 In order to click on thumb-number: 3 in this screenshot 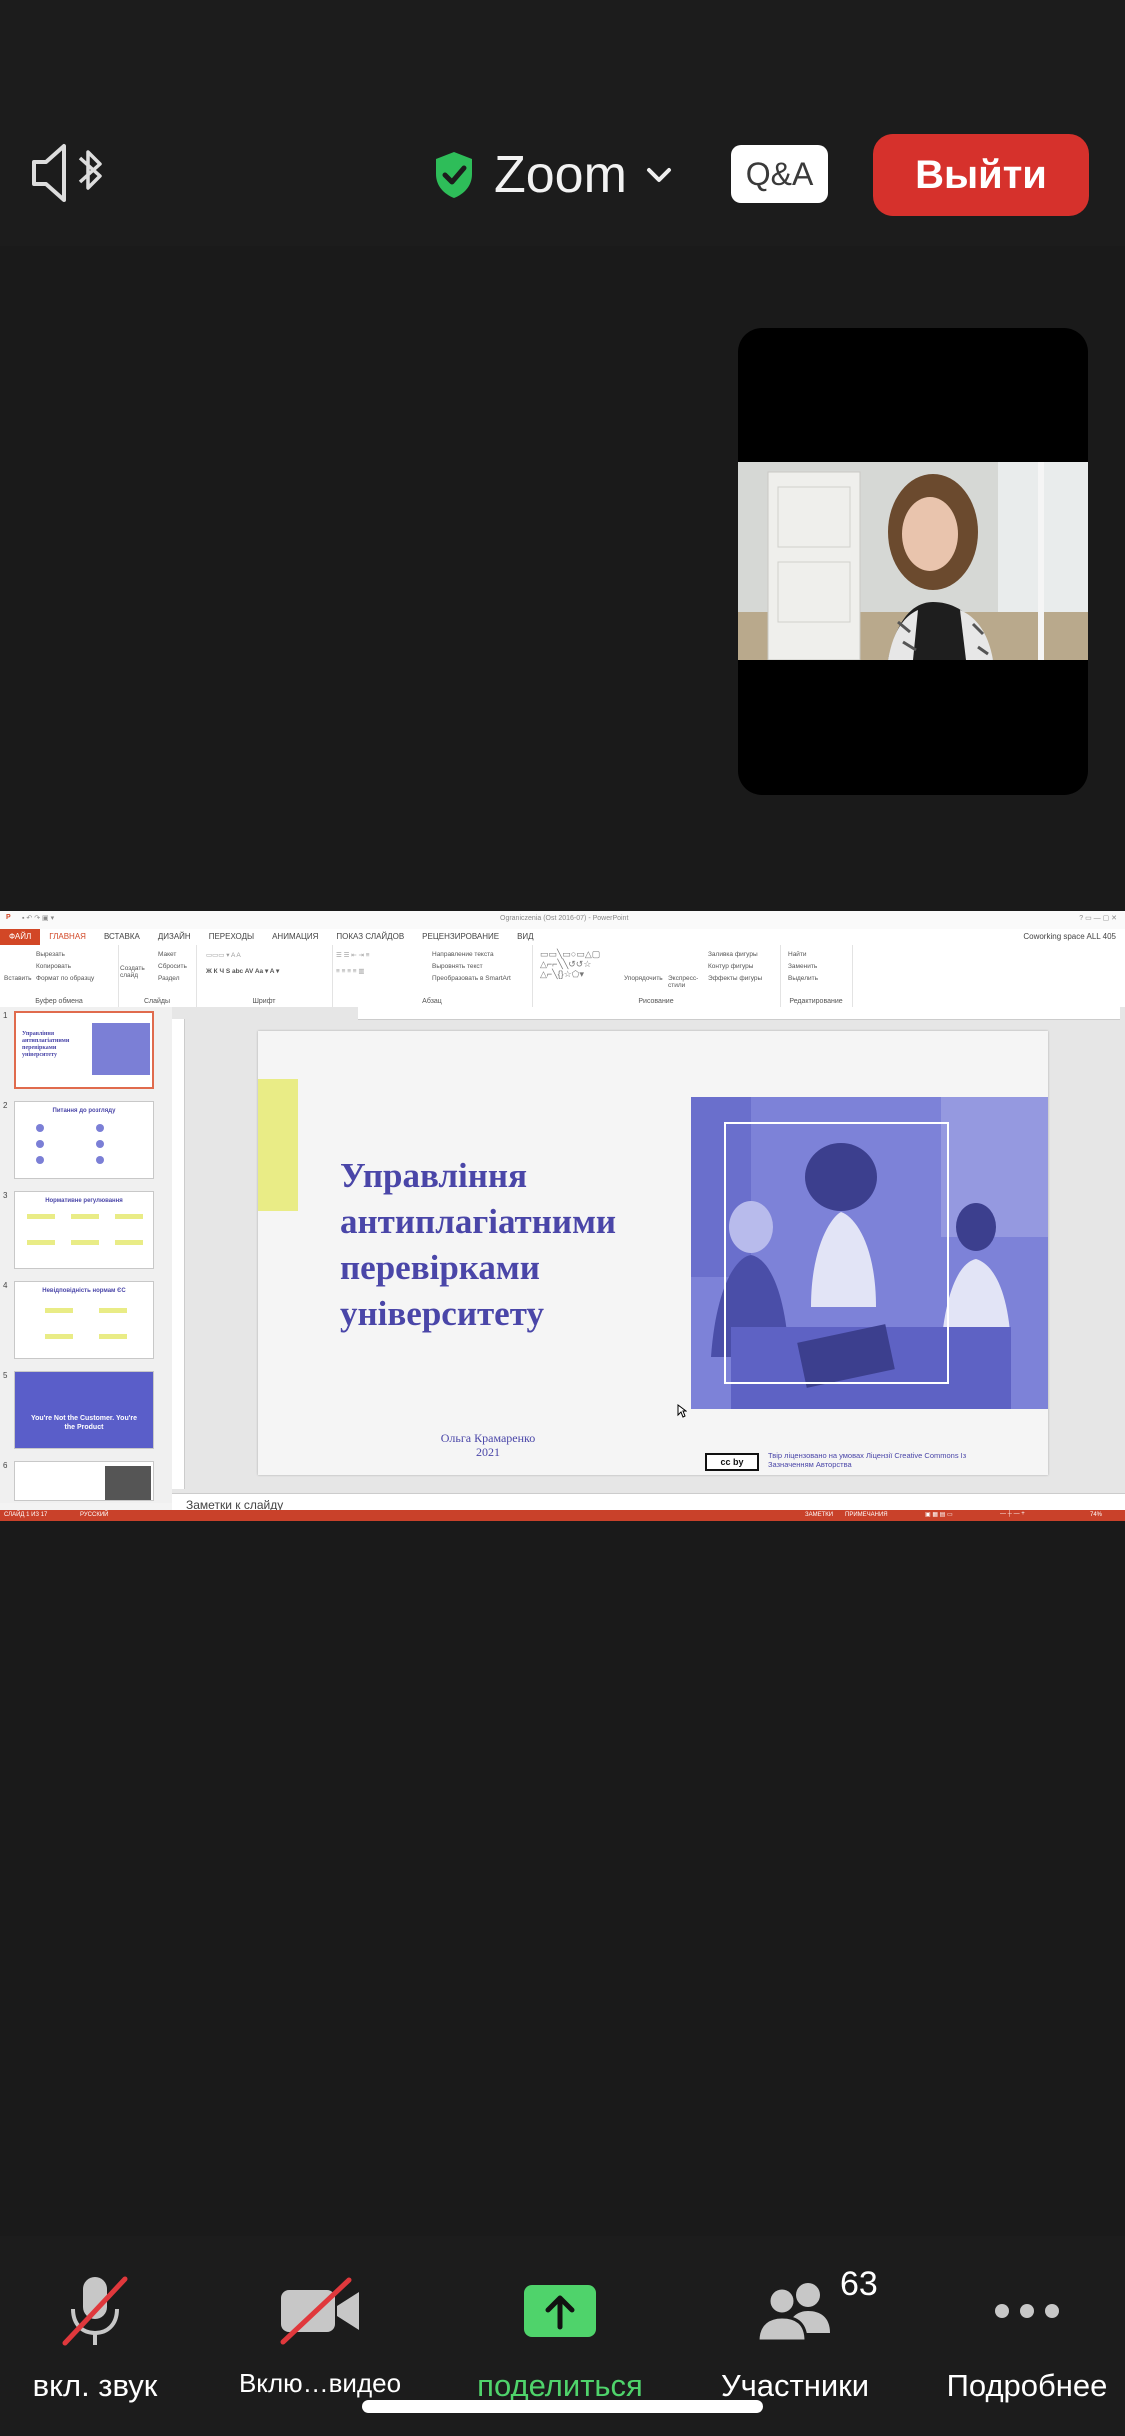, I will do `click(5, 1195)`.